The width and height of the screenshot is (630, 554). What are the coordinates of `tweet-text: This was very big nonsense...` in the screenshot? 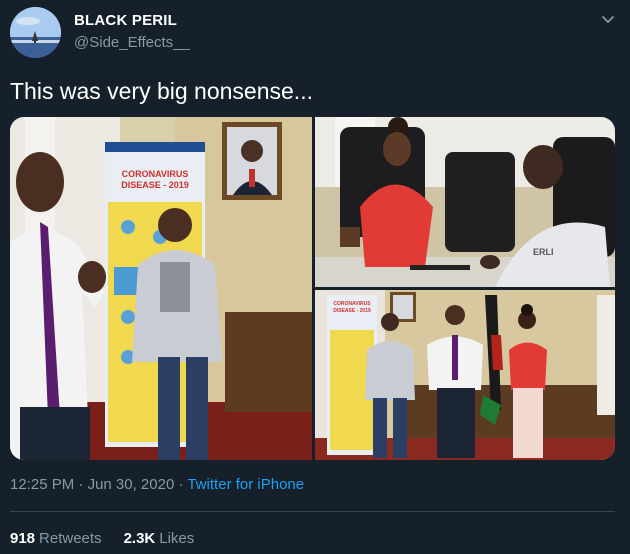 It's located at (161, 91).